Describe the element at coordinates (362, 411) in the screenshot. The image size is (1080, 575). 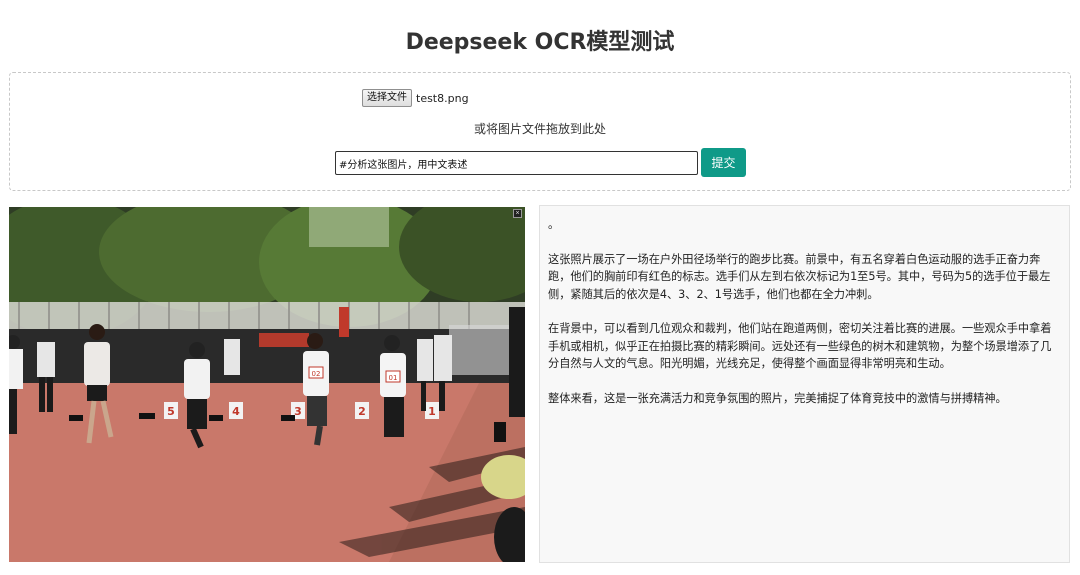
I see `svg-text: 2` at that location.